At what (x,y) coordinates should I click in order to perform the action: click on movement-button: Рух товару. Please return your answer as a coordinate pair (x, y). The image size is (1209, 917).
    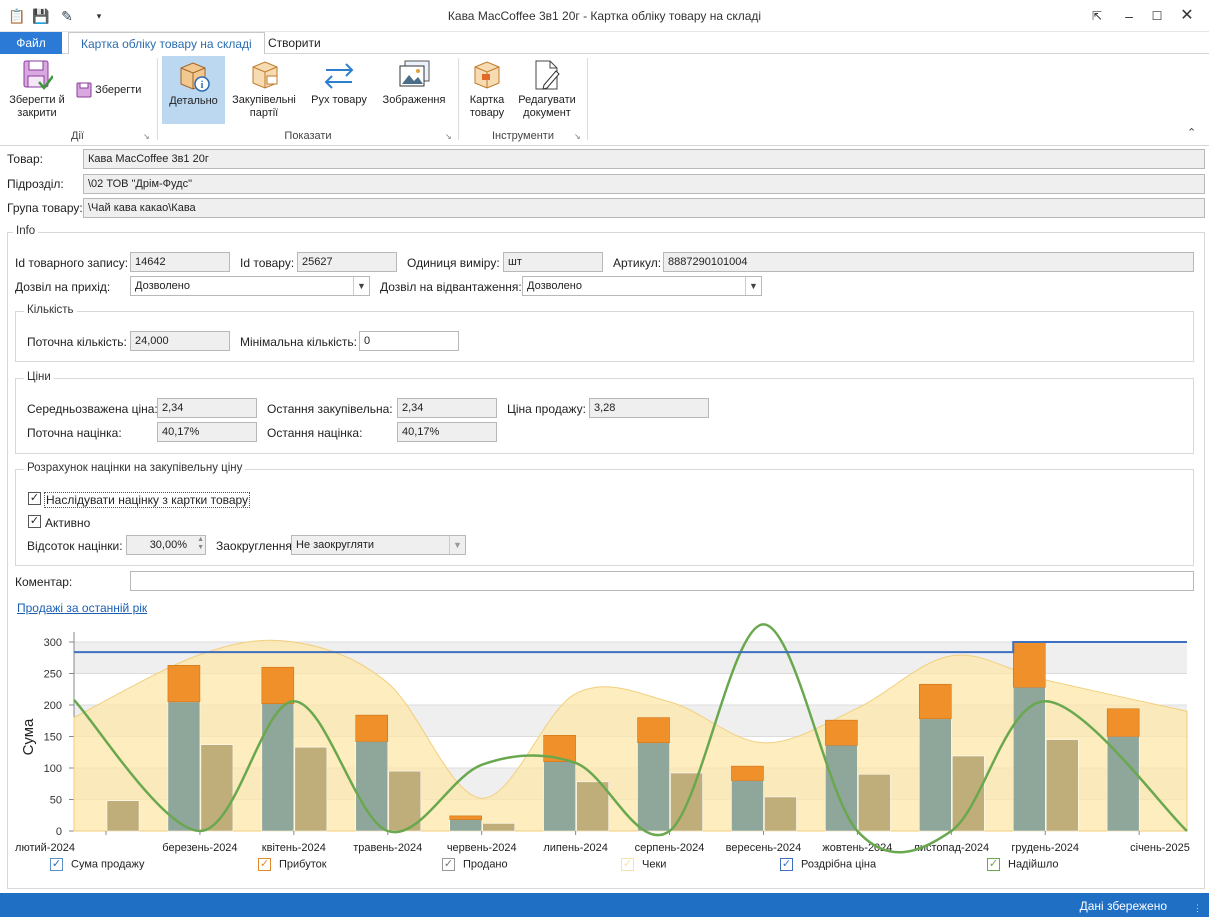
    Looking at the image, I should click on (339, 82).